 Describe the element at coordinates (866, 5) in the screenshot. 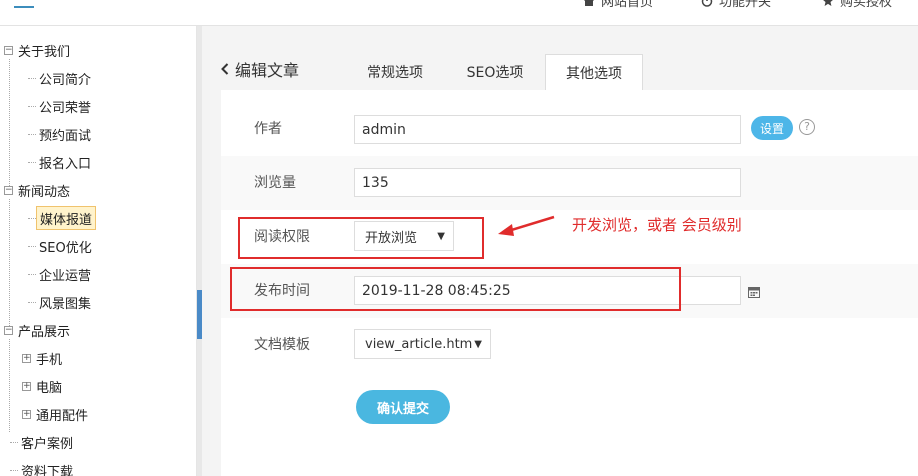

I see `buy-license-label: 购买授权` at that location.